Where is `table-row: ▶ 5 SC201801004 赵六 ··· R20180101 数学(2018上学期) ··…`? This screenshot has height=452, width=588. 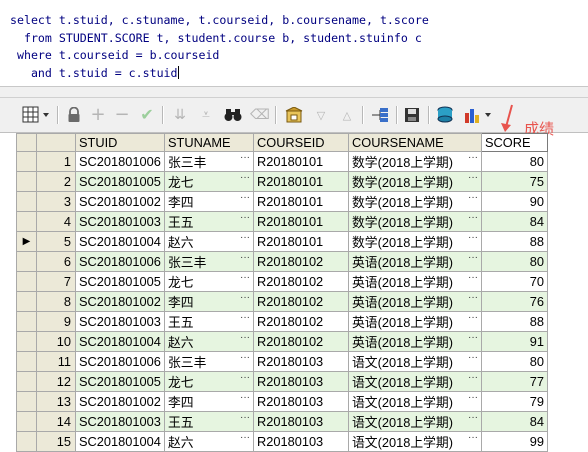
table-row: ▶ 5 SC201801004 赵六 ··· R20180101 数学(2018上学期) ··… is located at coordinates (282, 241).